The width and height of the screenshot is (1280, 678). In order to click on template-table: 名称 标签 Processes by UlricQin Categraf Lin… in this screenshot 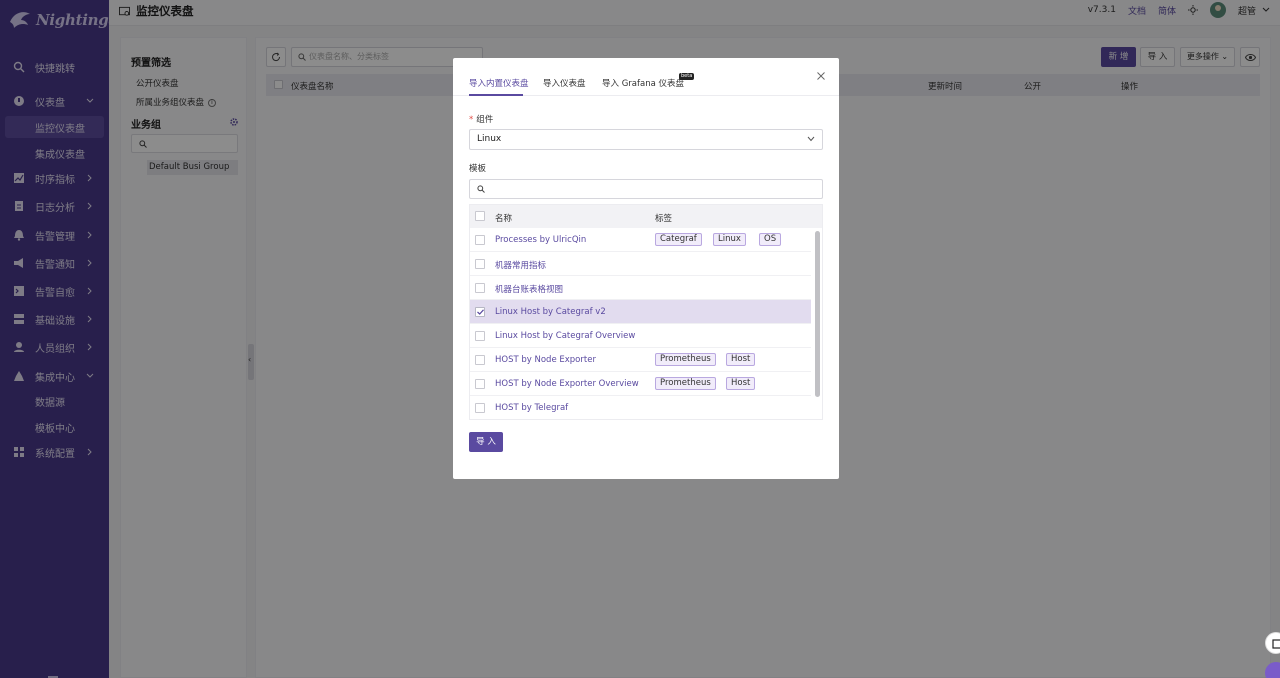, I will do `click(646, 312)`.